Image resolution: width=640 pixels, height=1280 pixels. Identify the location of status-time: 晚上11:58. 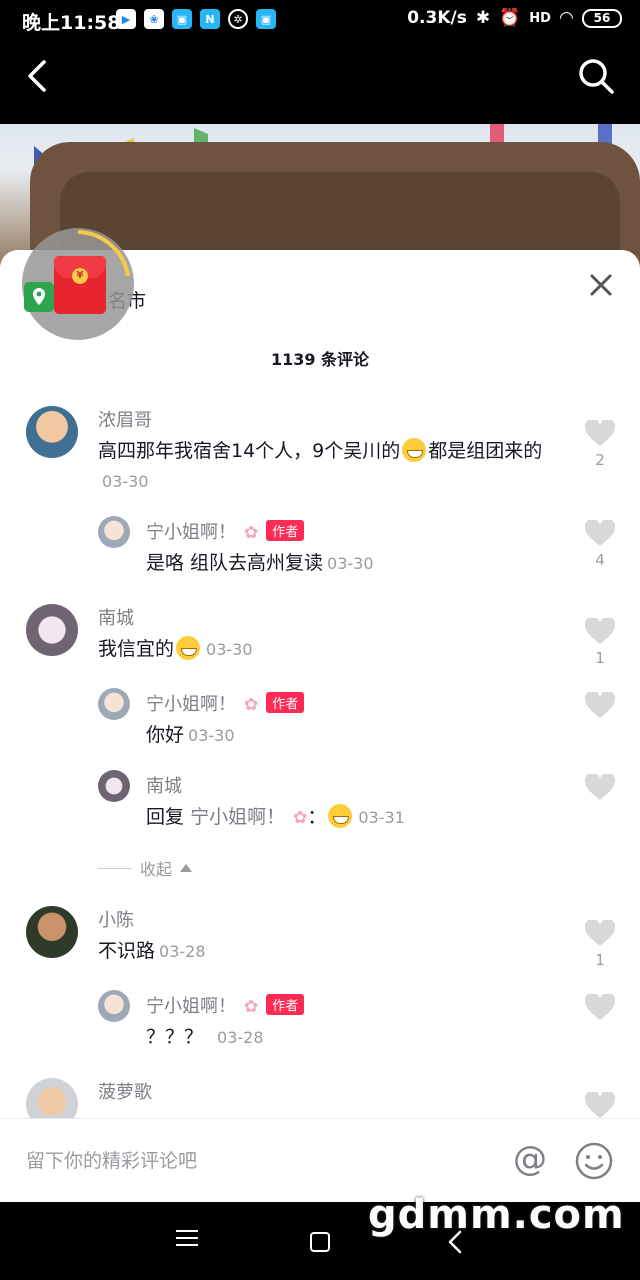
(71, 23).